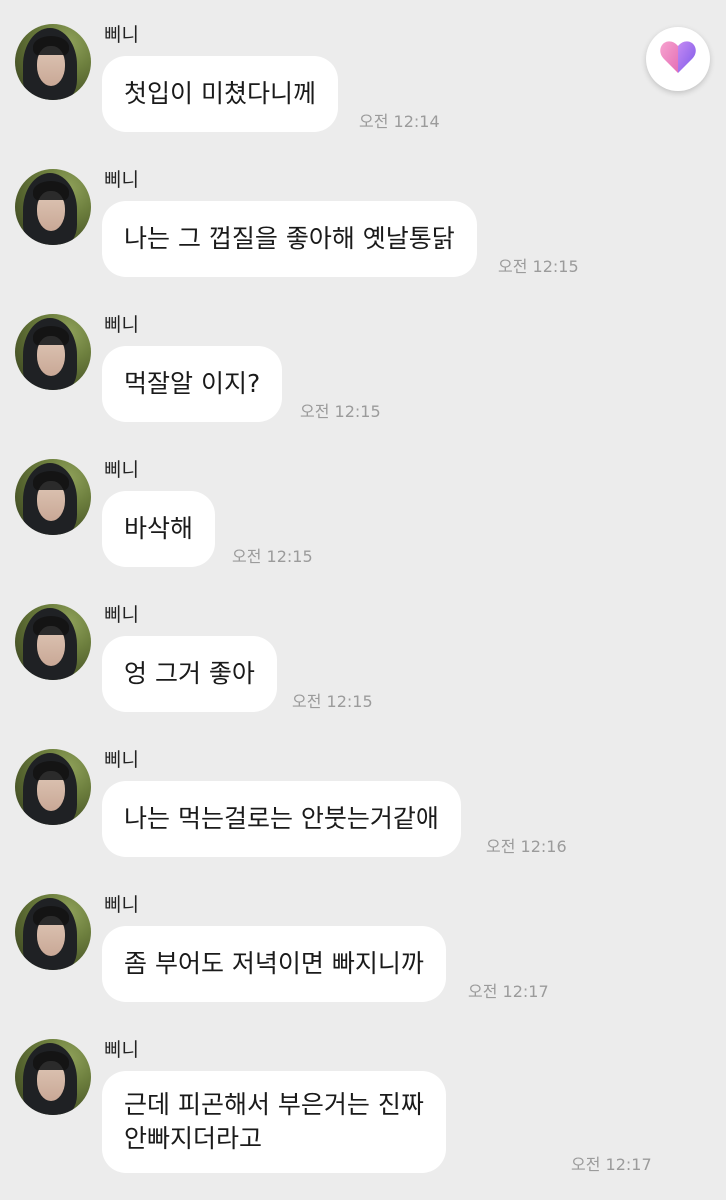 This screenshot has height=1200, width=726. I want to click on message-time: 오전 12:14, so click(399, 121).